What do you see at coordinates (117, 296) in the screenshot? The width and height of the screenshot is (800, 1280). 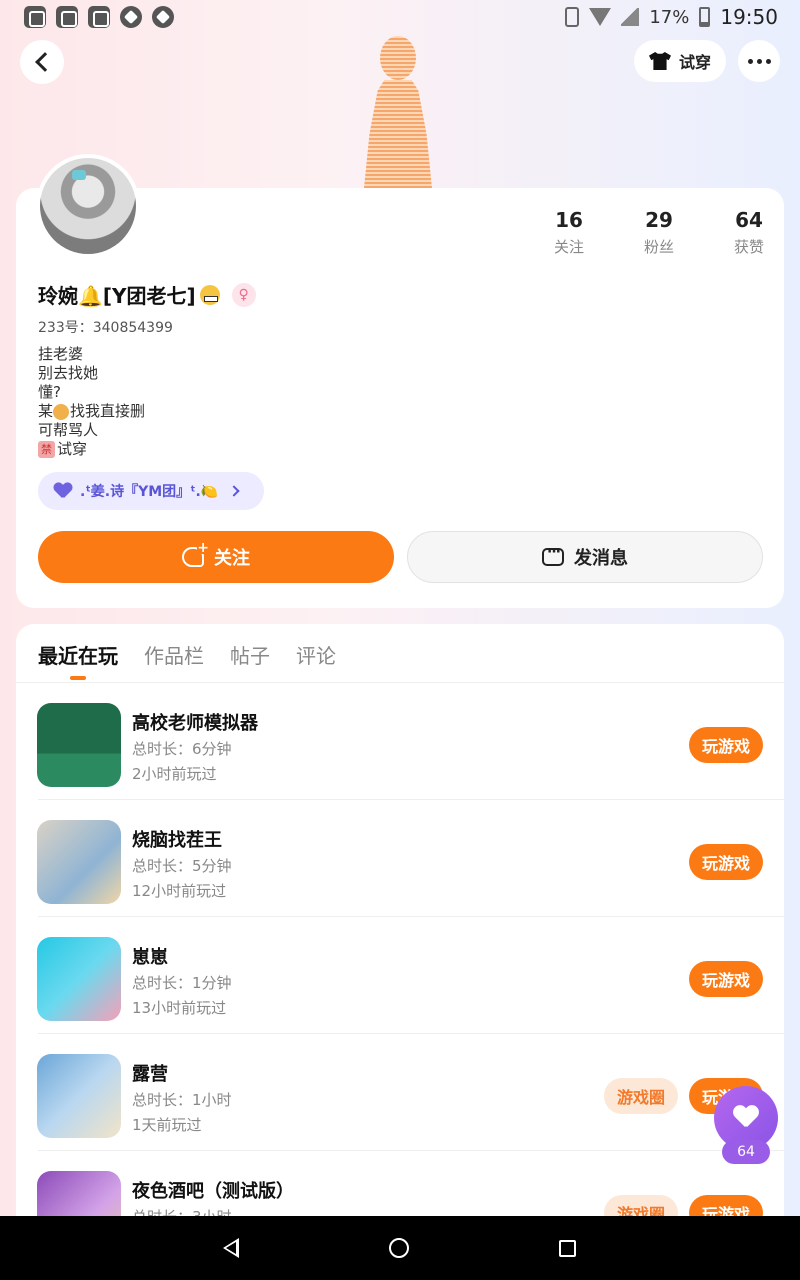 I see `nickname: 玲婉🔔[Y团老七]` at bounding box center [117, 296].